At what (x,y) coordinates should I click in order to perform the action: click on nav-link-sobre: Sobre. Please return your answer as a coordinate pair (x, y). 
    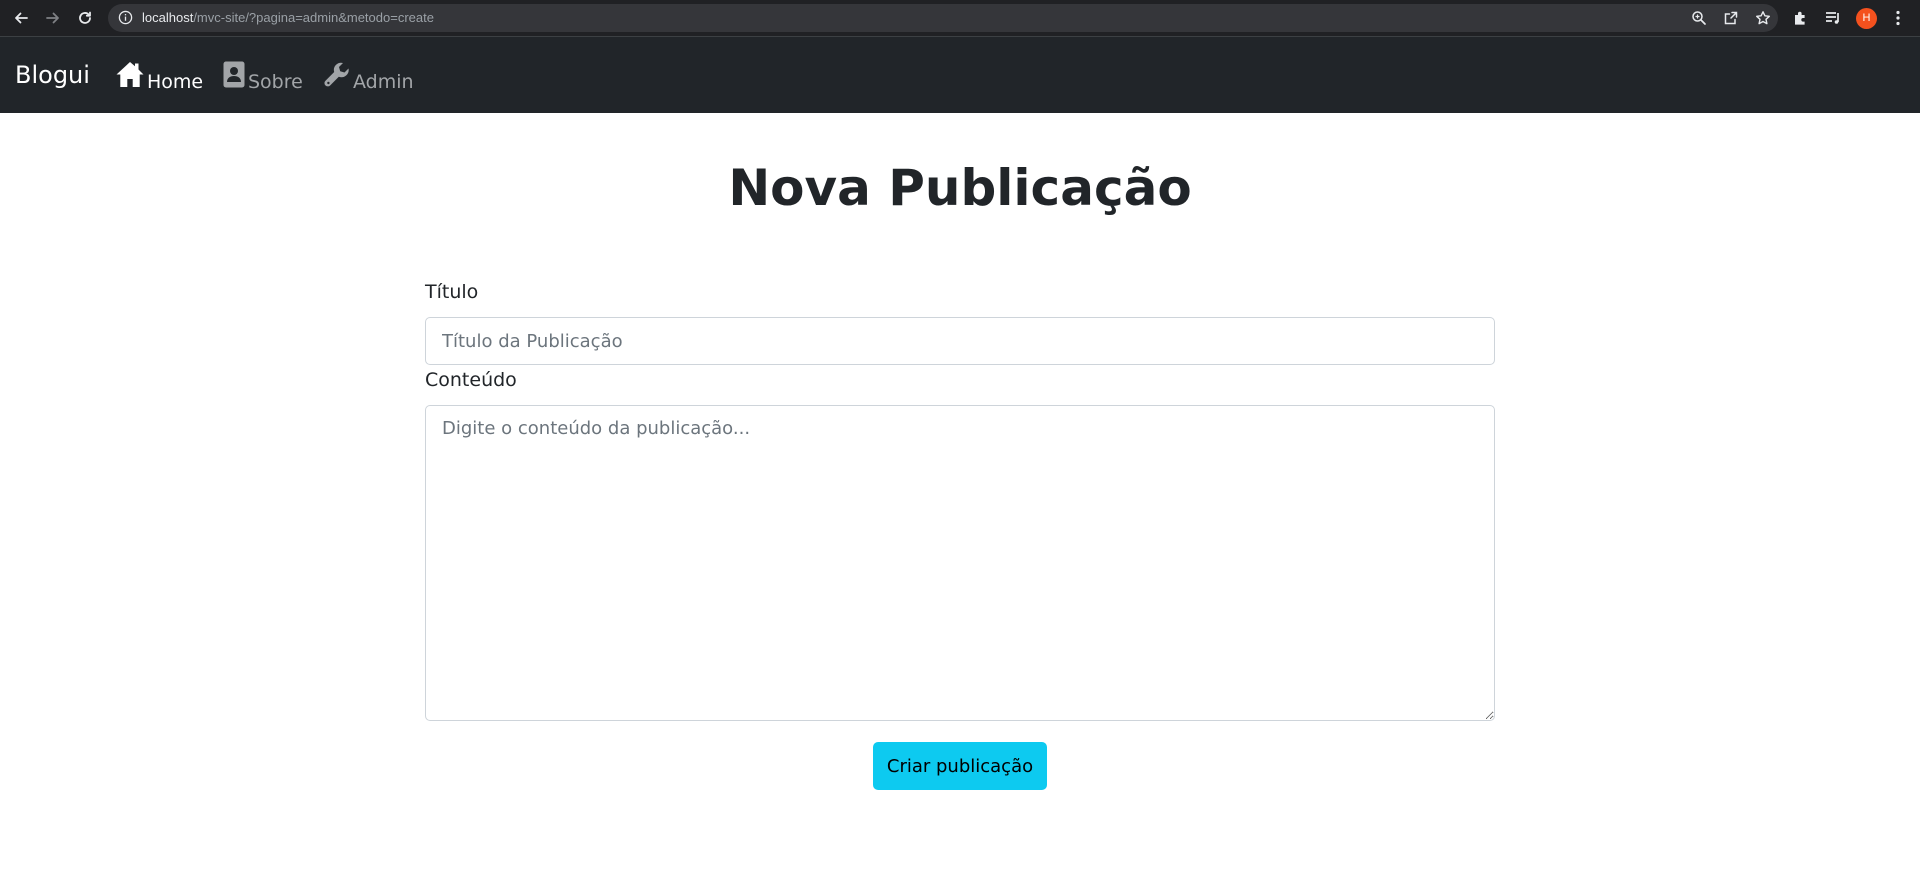
    Looking at the image, I should click on (263, 75).